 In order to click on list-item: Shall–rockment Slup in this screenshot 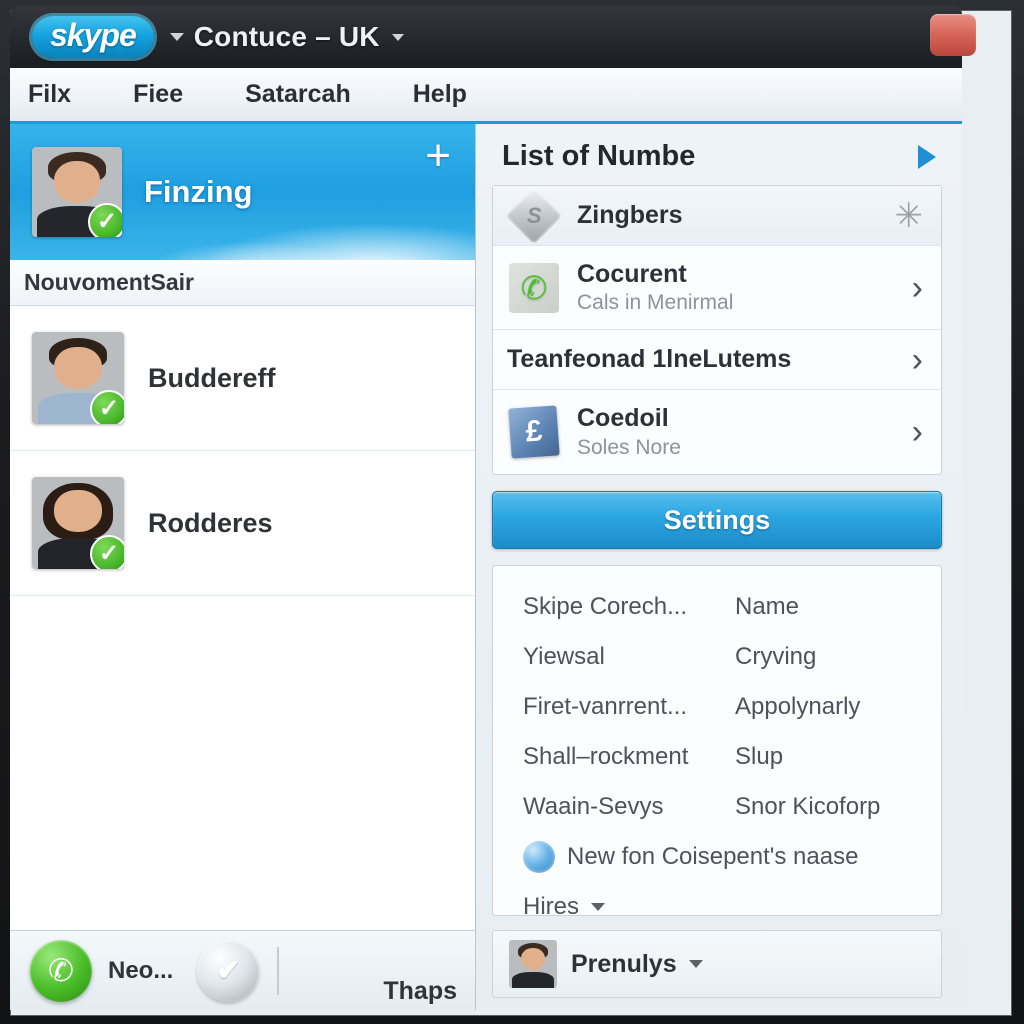, I will do `click(721, 757)`.